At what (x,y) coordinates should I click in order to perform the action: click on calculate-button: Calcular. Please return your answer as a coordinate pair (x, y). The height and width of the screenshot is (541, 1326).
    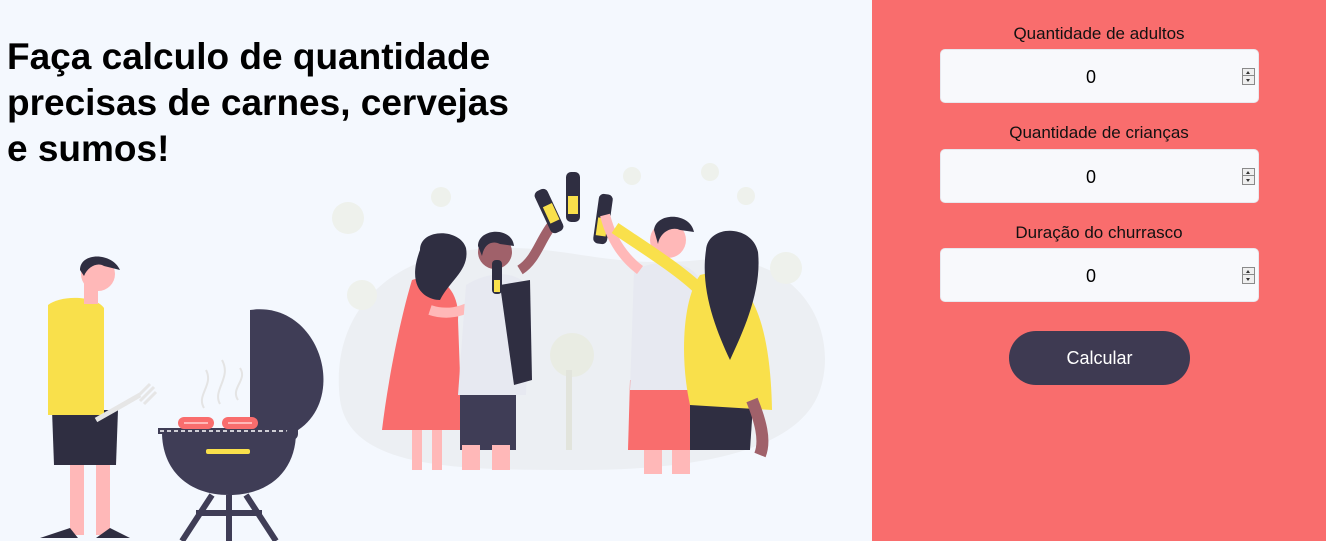
    Looking at the image, I should click on (1099, 358).